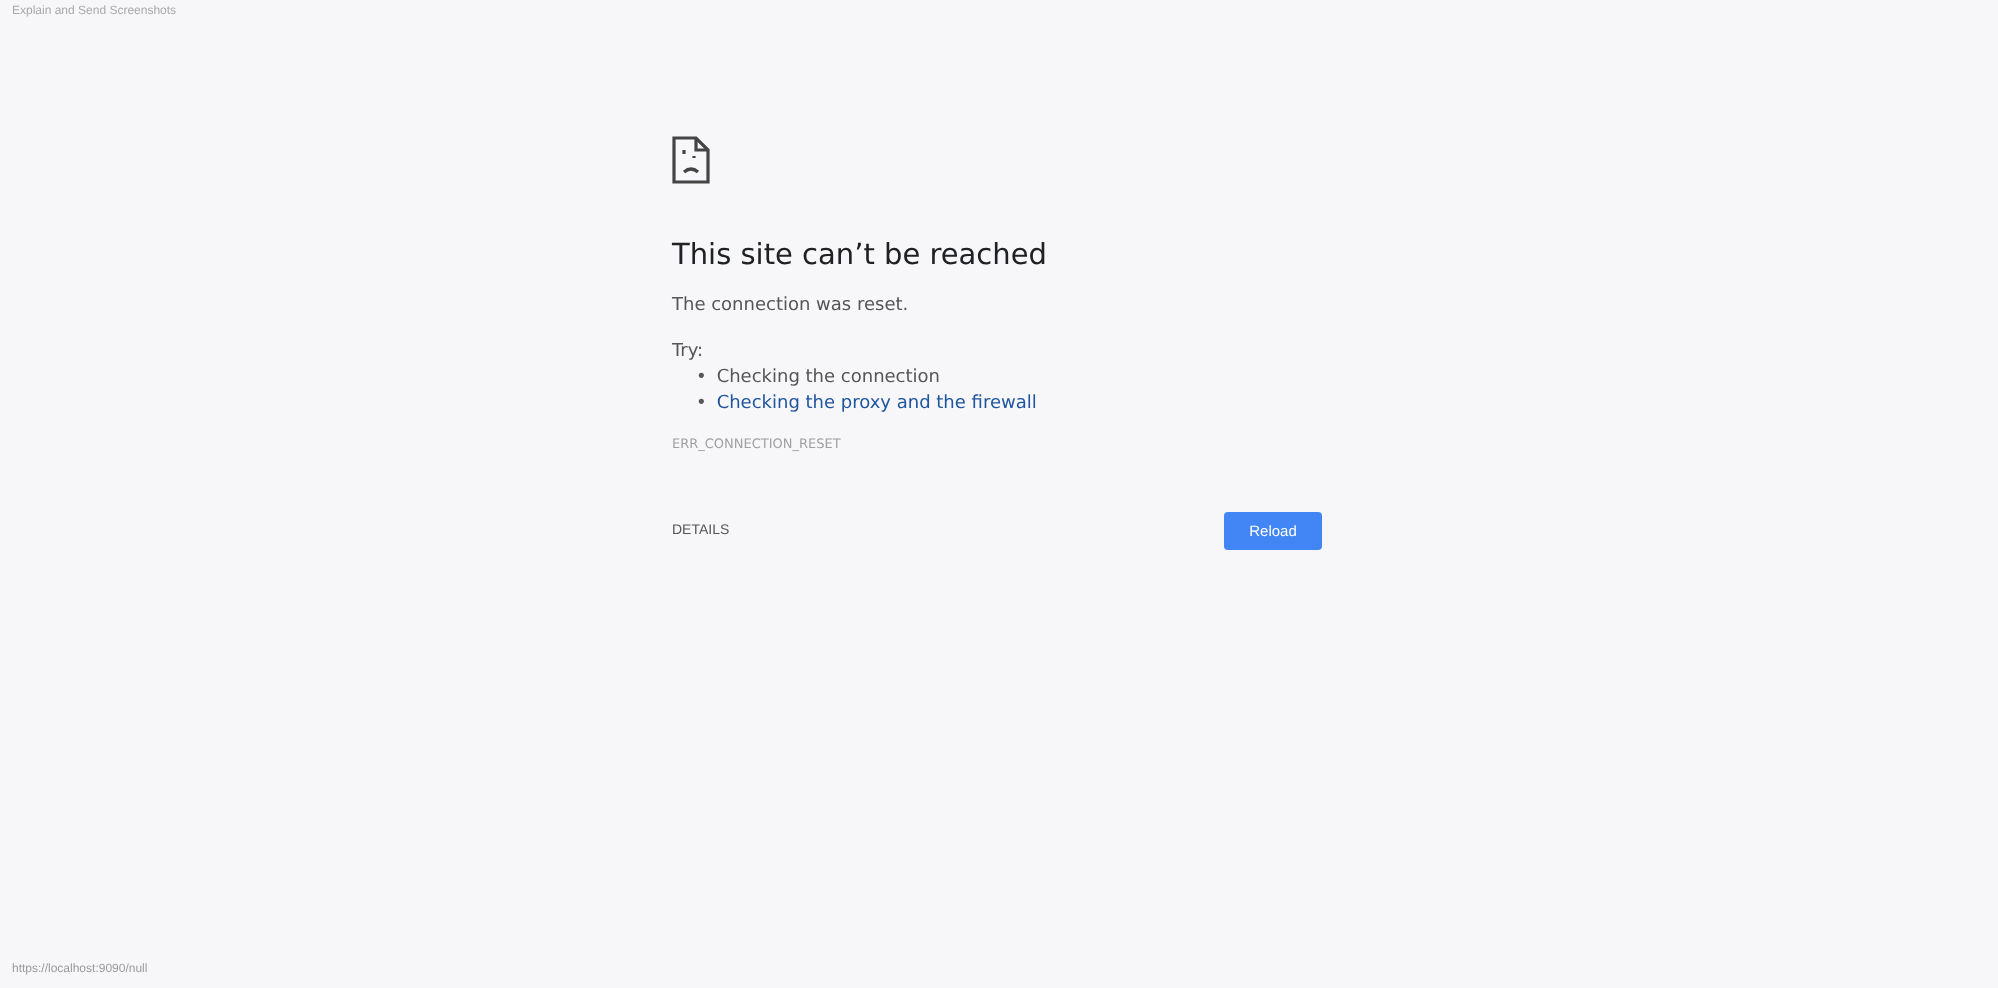  Describe the element at coordinates (876, 404) in the screenshot. I see `suggestion-link: Checking the proxy and the firewall` at that location.